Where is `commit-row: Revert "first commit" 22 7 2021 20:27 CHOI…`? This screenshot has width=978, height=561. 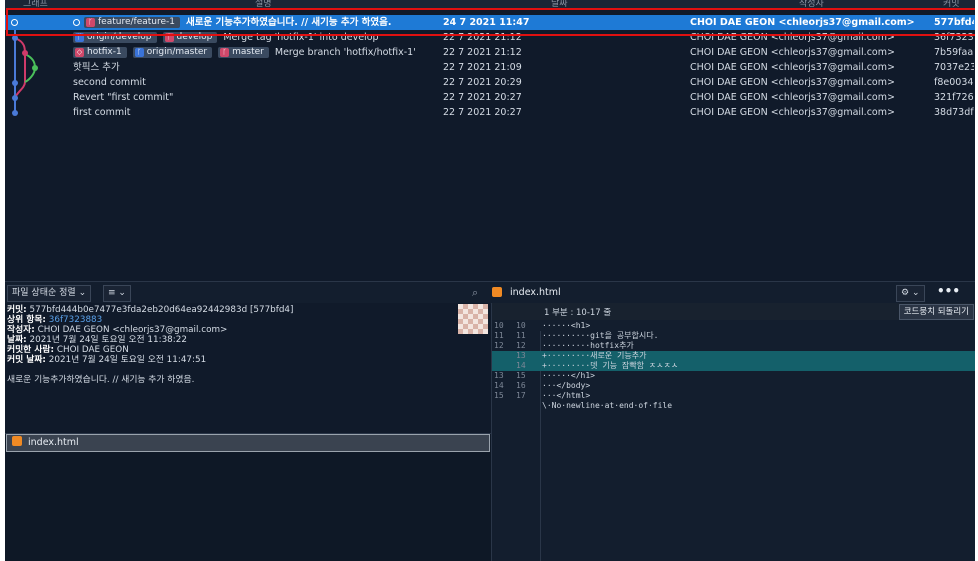
commit-row: Revert "first commit" 22 7 2021 20:27 CHOI… is located at coordinates (490, 97).